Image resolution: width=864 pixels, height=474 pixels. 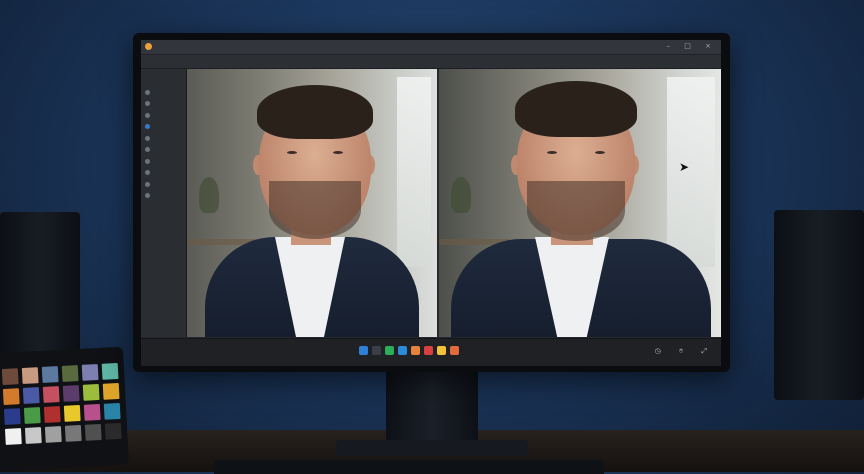 What do you see at coordinates (389, 350) in the screenshot?
I see `chat-icon` at bounding box center [389, 350].